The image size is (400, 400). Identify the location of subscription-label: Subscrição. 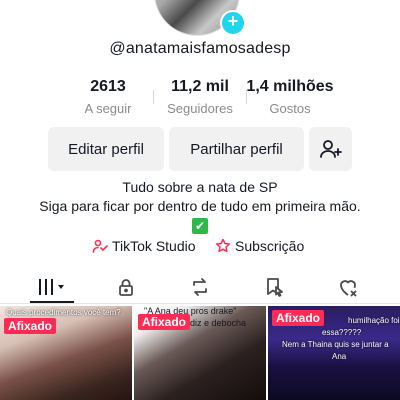
(270, 246).